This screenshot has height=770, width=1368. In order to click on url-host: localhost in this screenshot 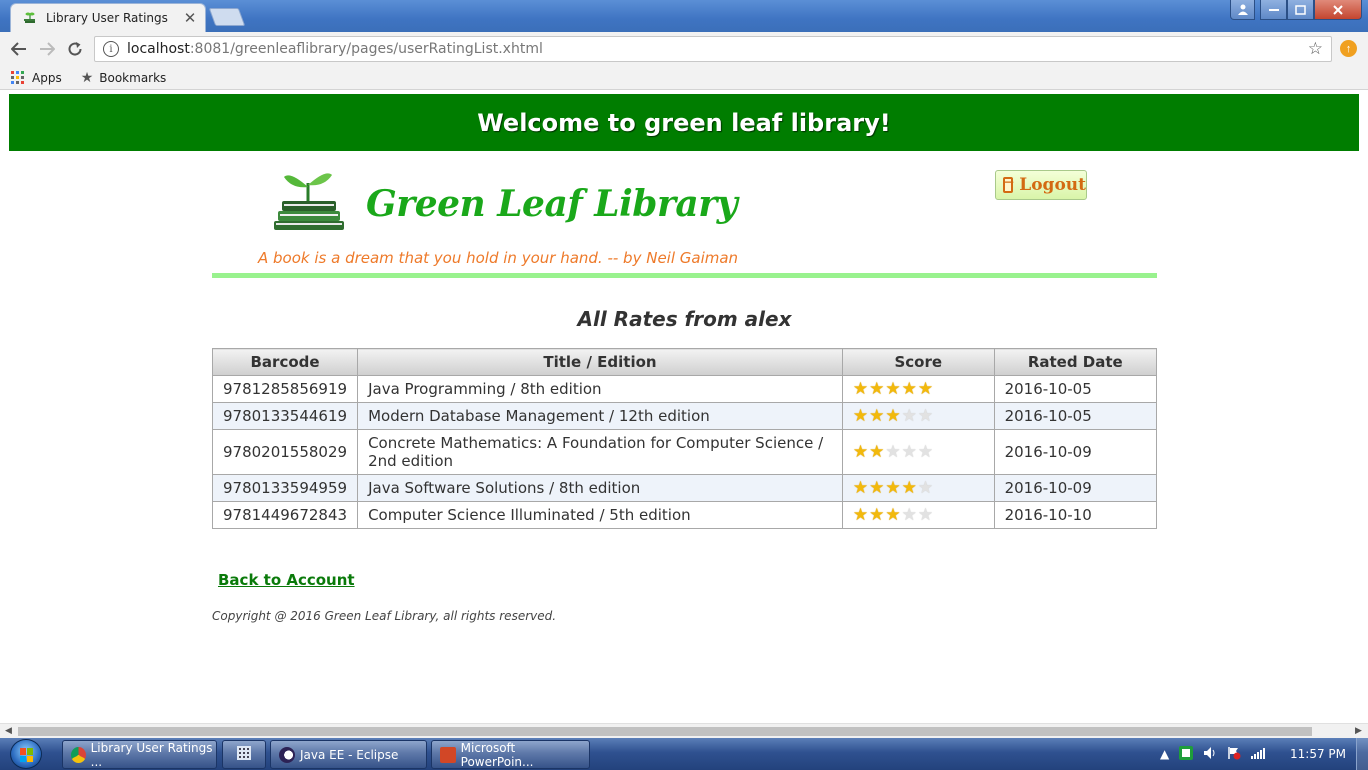, I will do `click(158, 49)`.